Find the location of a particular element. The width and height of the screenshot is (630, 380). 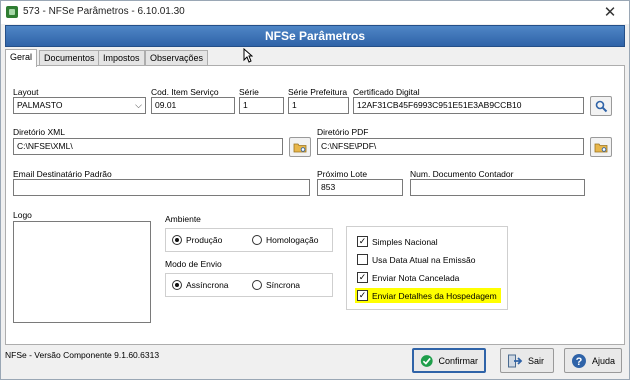

browse-xml-button is located at coordinates (300, 147).